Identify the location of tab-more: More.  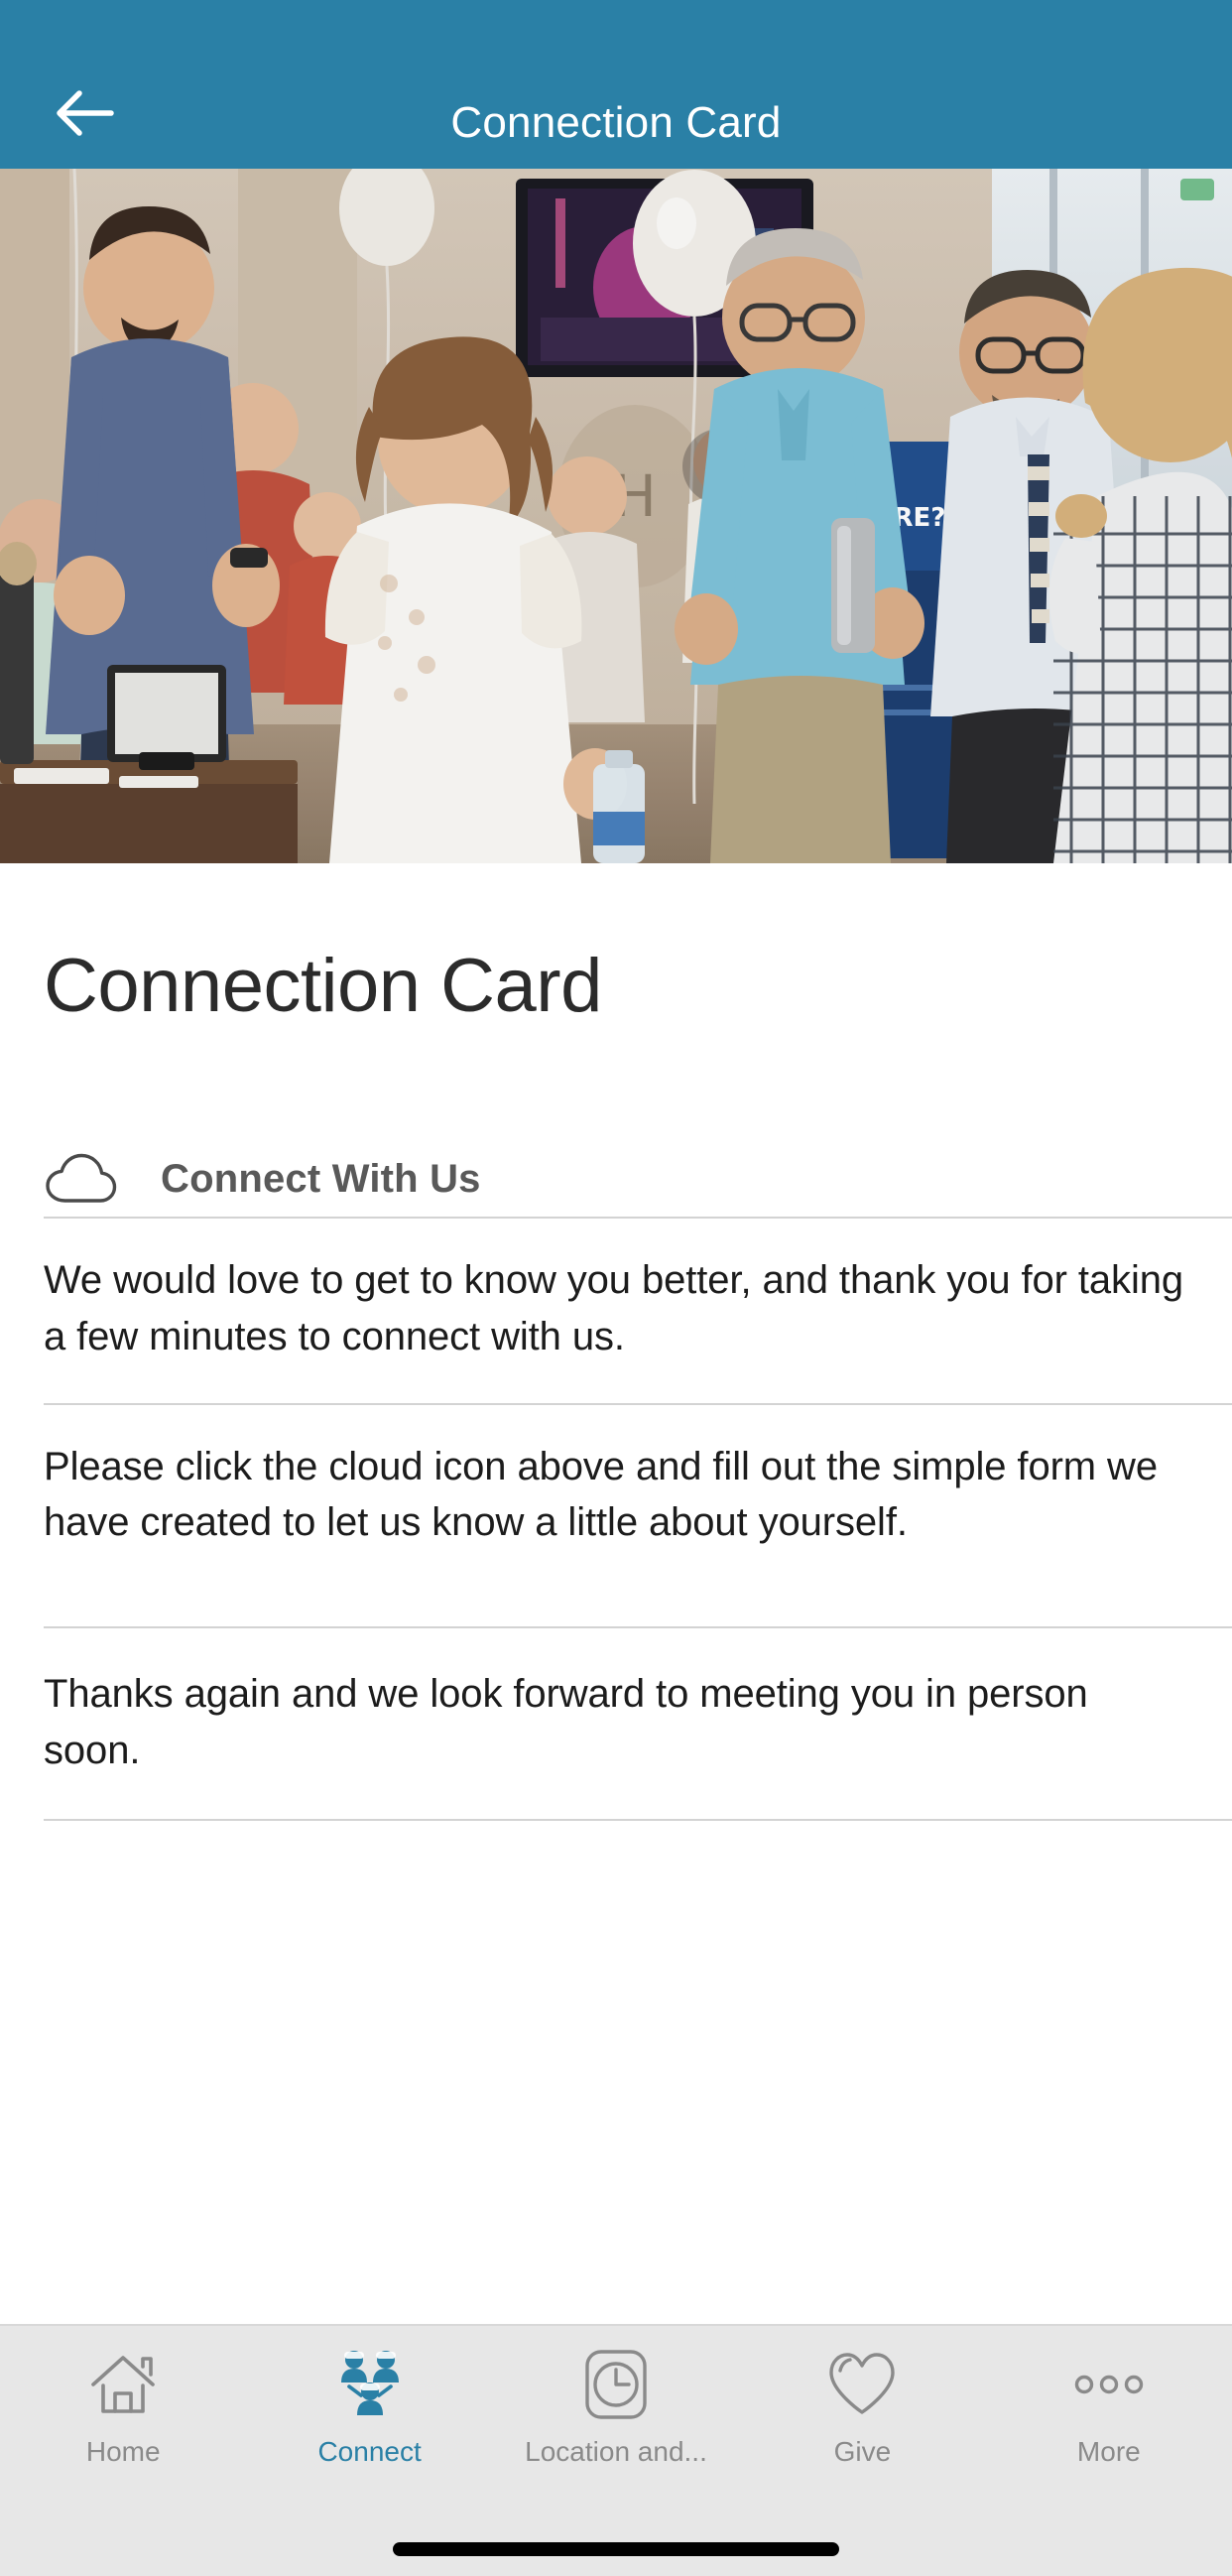
(1109, 2418).